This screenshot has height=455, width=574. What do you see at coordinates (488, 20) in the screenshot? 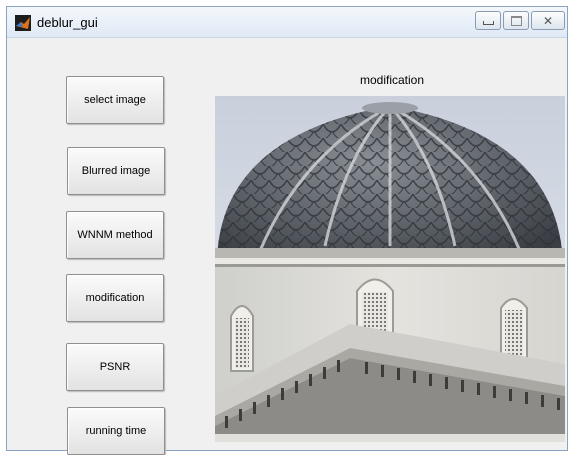
I see `minimize-button` at bounding box center [488, 20].